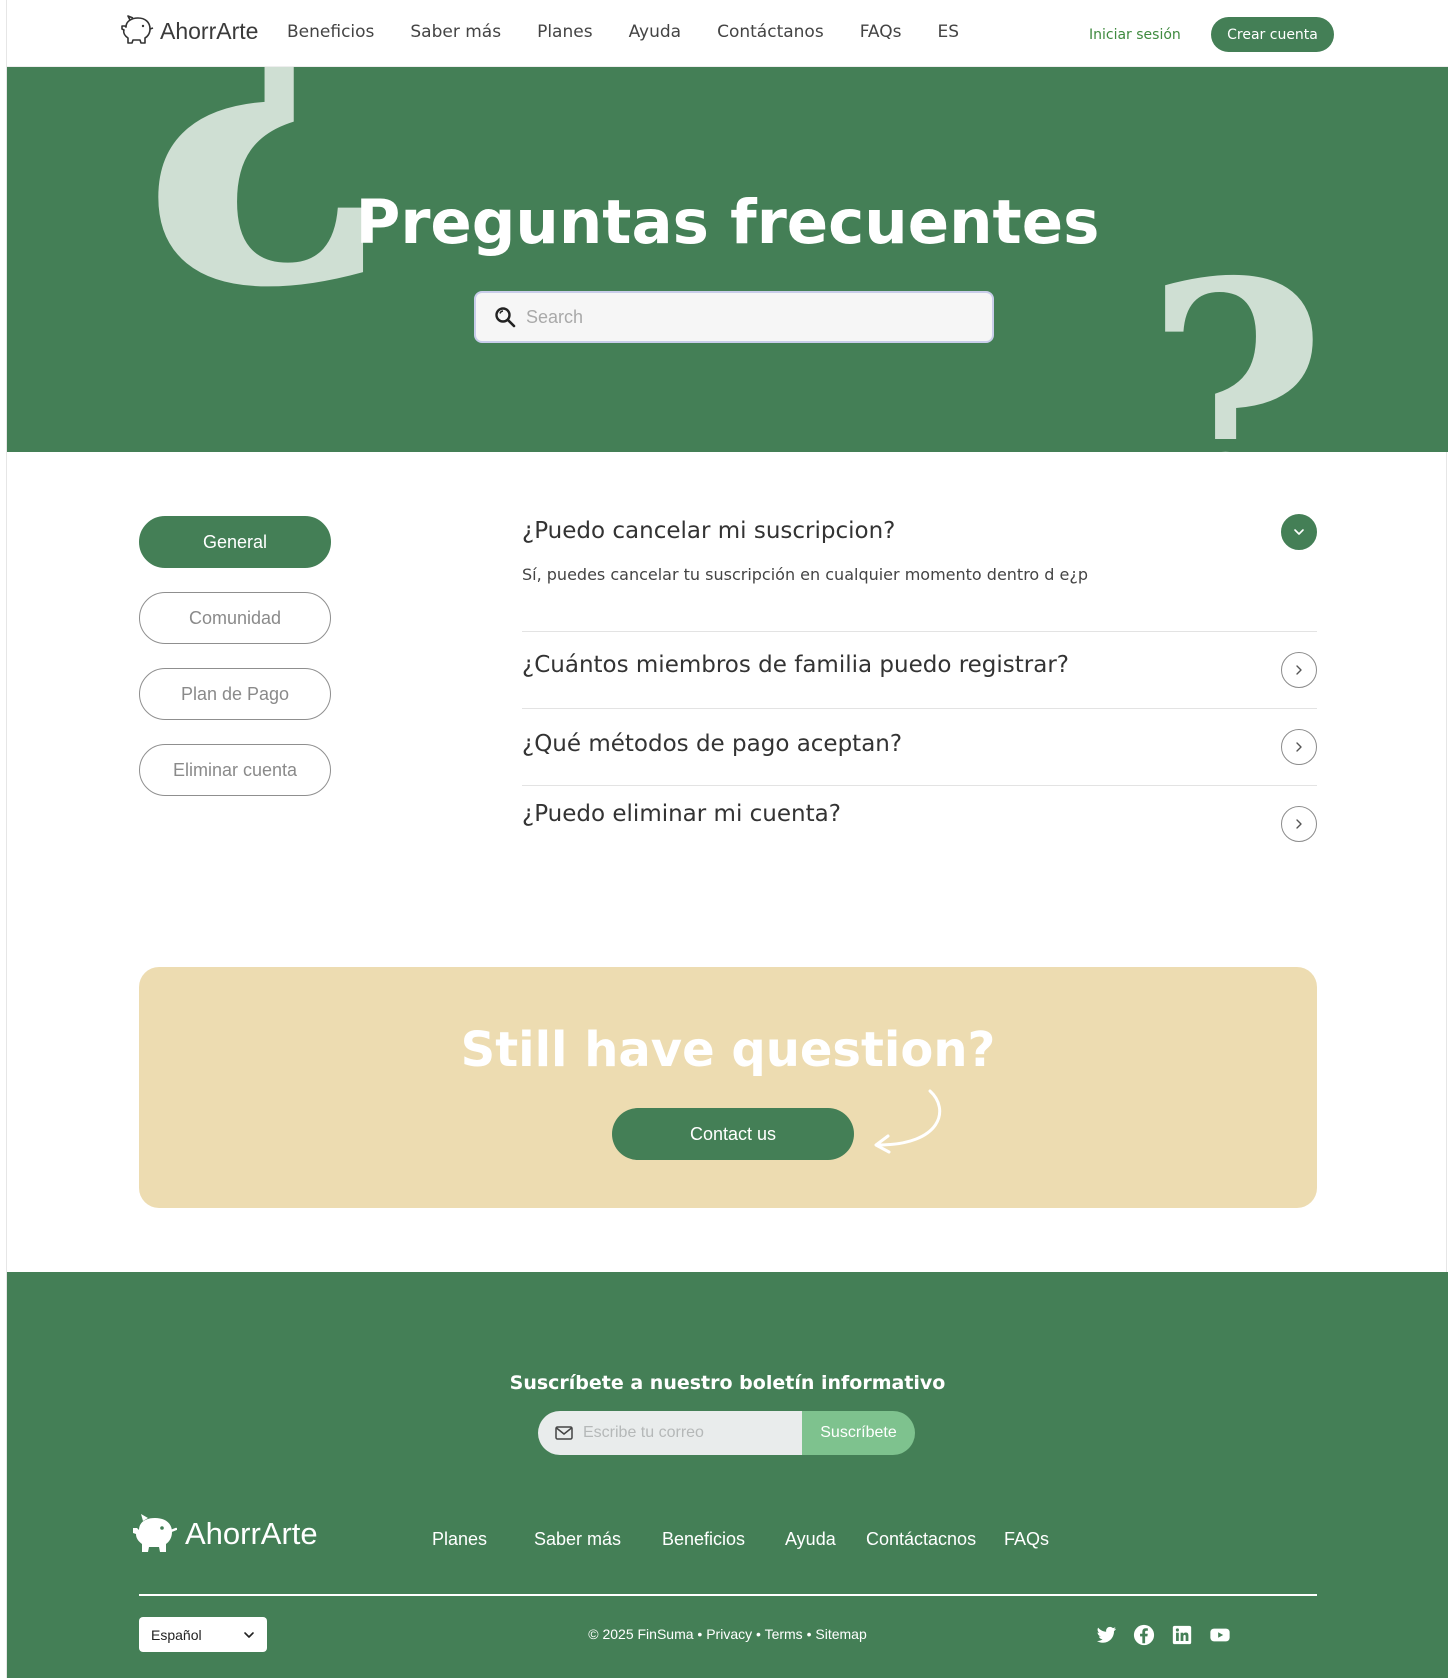 Image resolution: width=1452 pixels, height=1678 pixels. What do you see at coordinates (727, 222) in the screenshot?
I see `page-title: Preguntas frecuentes` at bounding box center [727, 222].